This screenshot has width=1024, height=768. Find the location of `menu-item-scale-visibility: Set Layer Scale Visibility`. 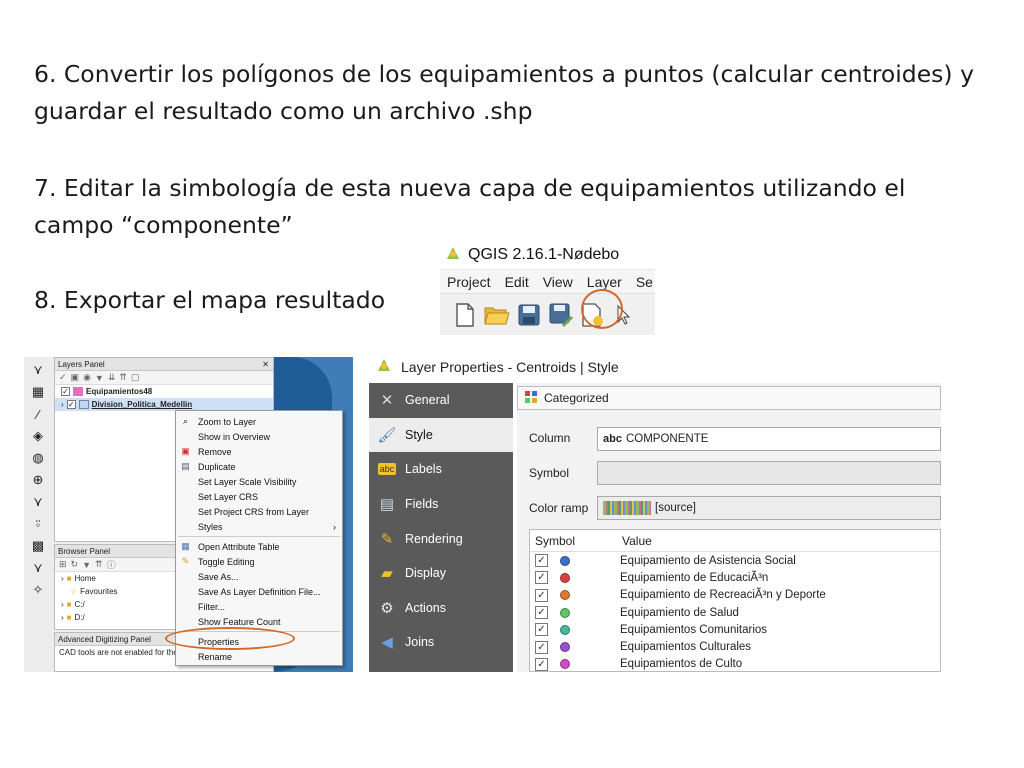

menu-item-scale-visibility: Set Layer Scale Visibility is located at coordinates (259, 481).